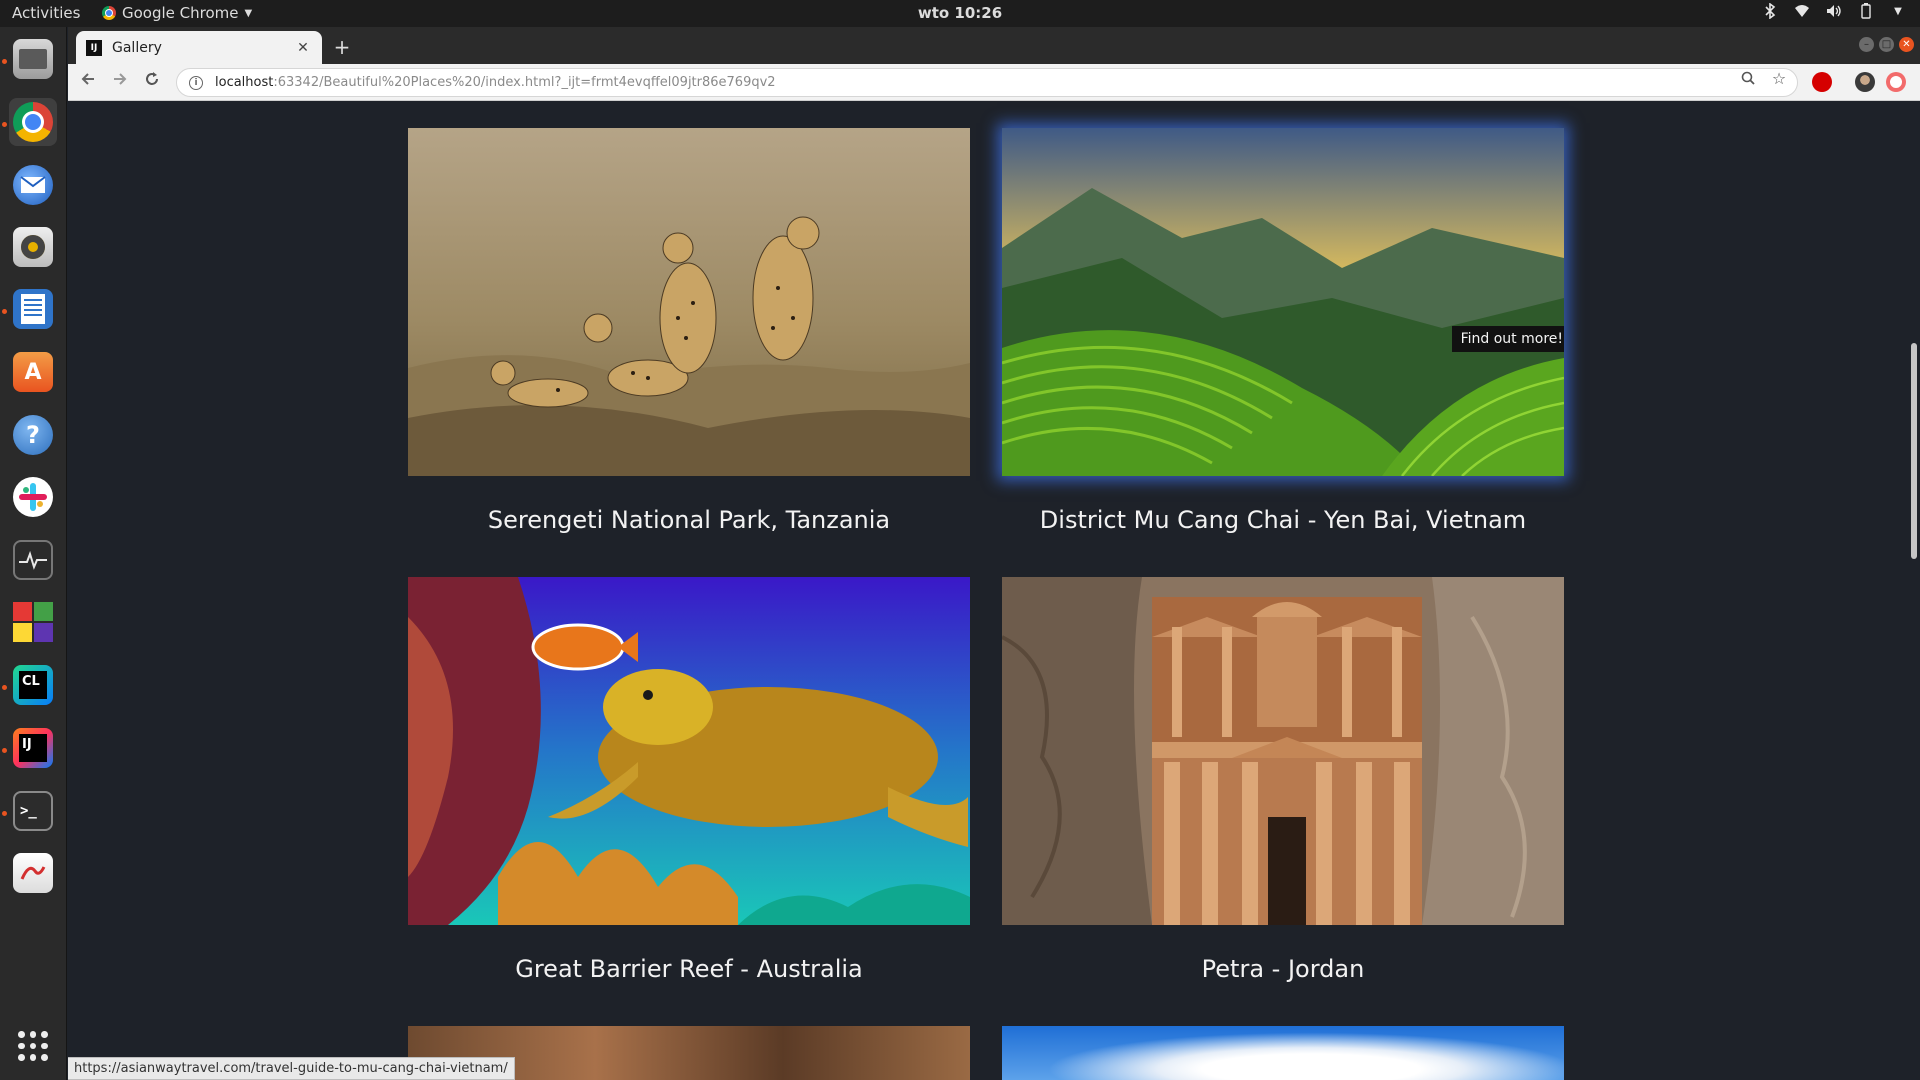 The height and width of the screenshot is (1080, 1920). What do you see at coordinates (994, 45) in the screenshot?
I see `tab-strip: IJ Gallery ✕ + – □ ✕` at bounding box center [994, 45].